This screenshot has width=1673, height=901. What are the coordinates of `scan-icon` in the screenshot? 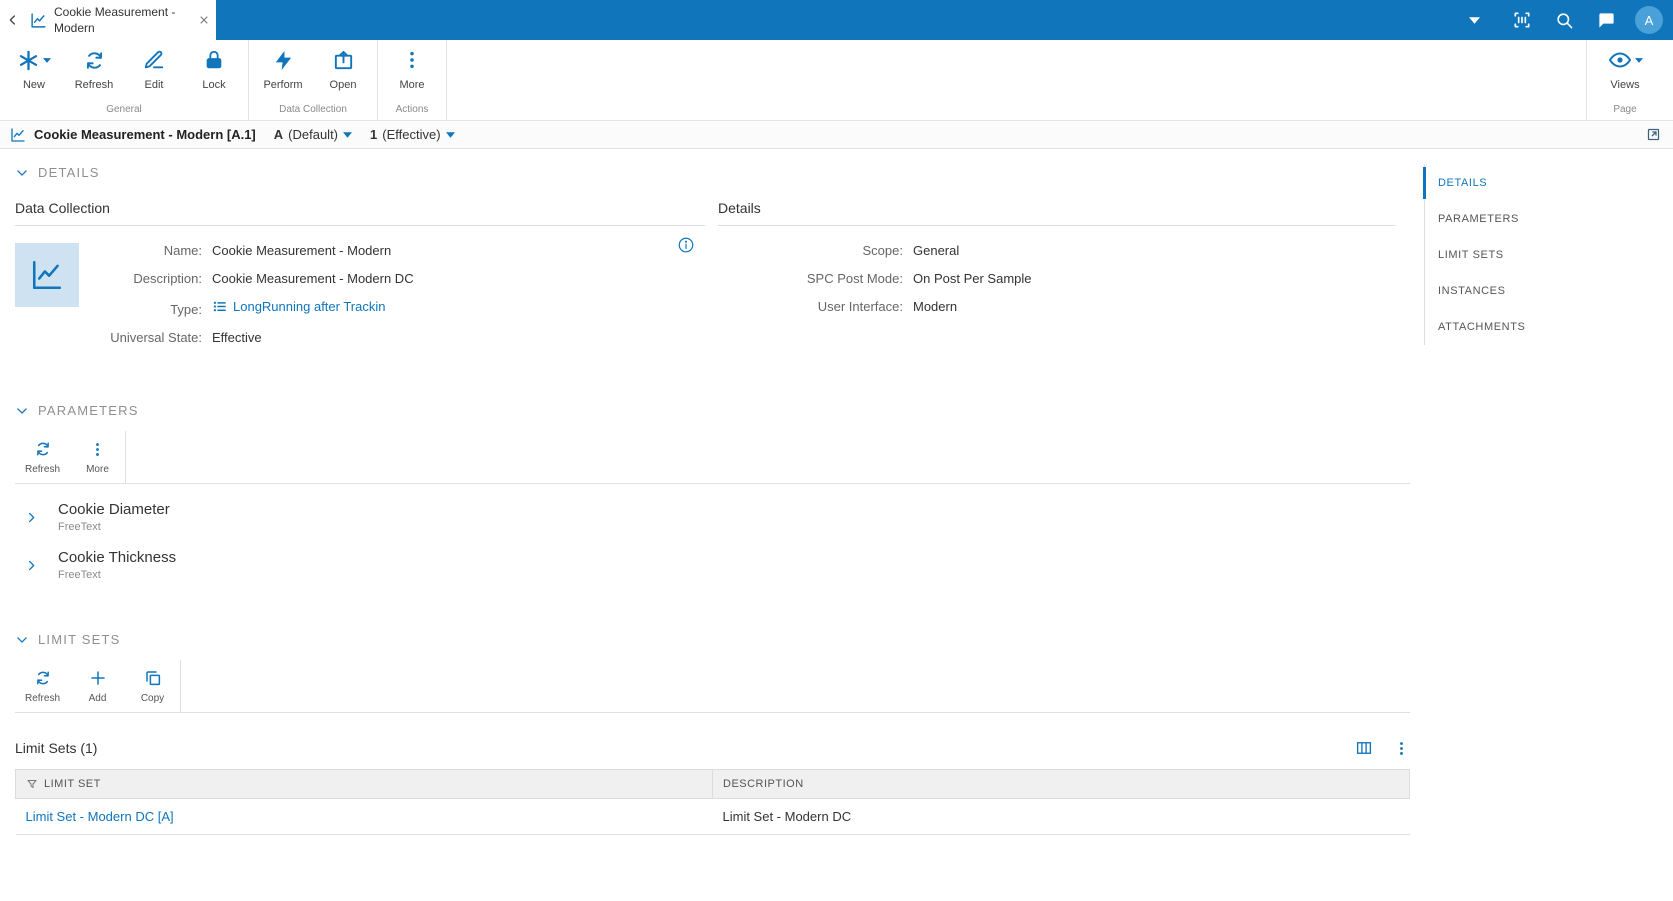 It's located at (1522, 20).